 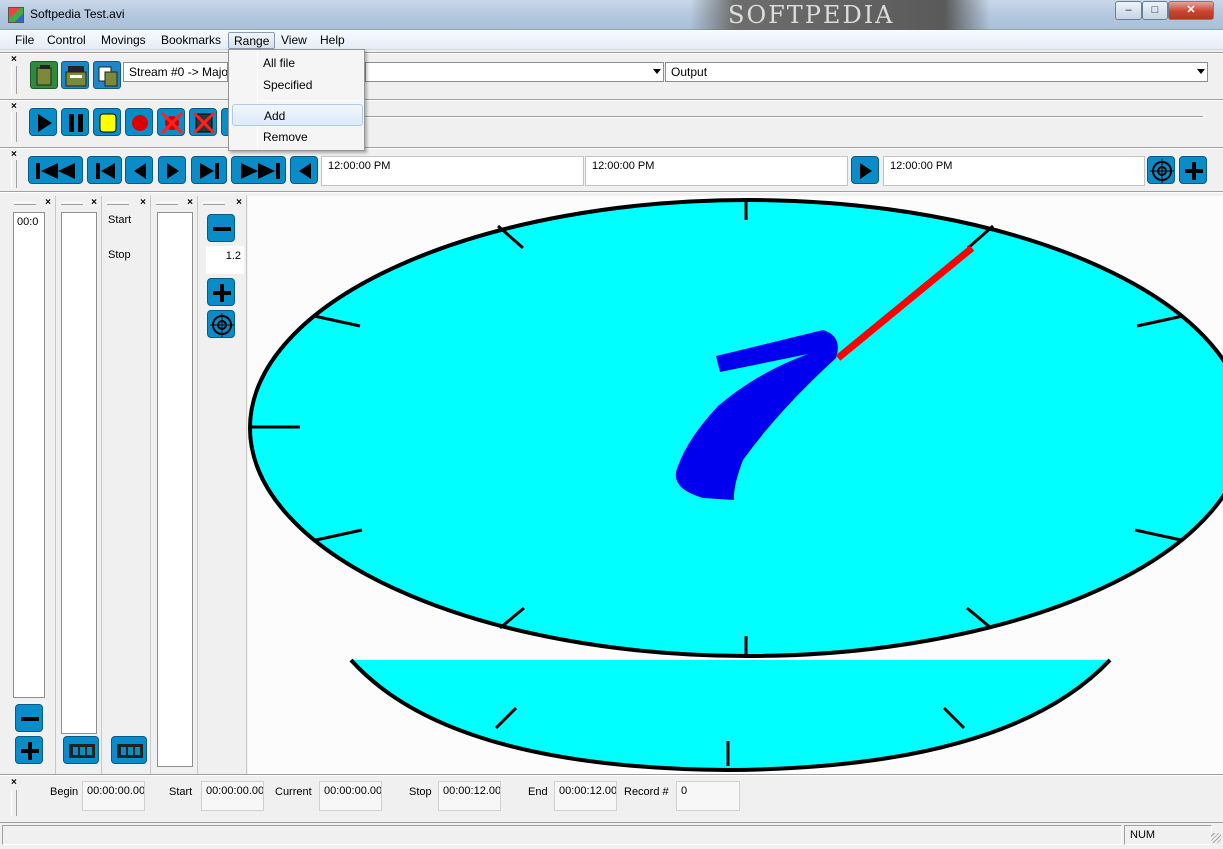 What do you see at coordinates (1128, 10) in the screenshot?
I see `minimize-button: –` at bounding box center [1128, 10].